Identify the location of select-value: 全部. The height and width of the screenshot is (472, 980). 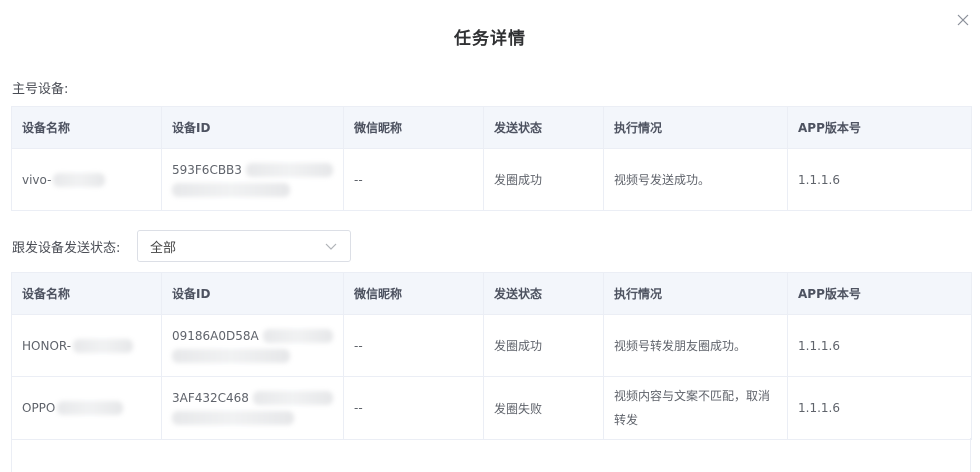
(163, 248).